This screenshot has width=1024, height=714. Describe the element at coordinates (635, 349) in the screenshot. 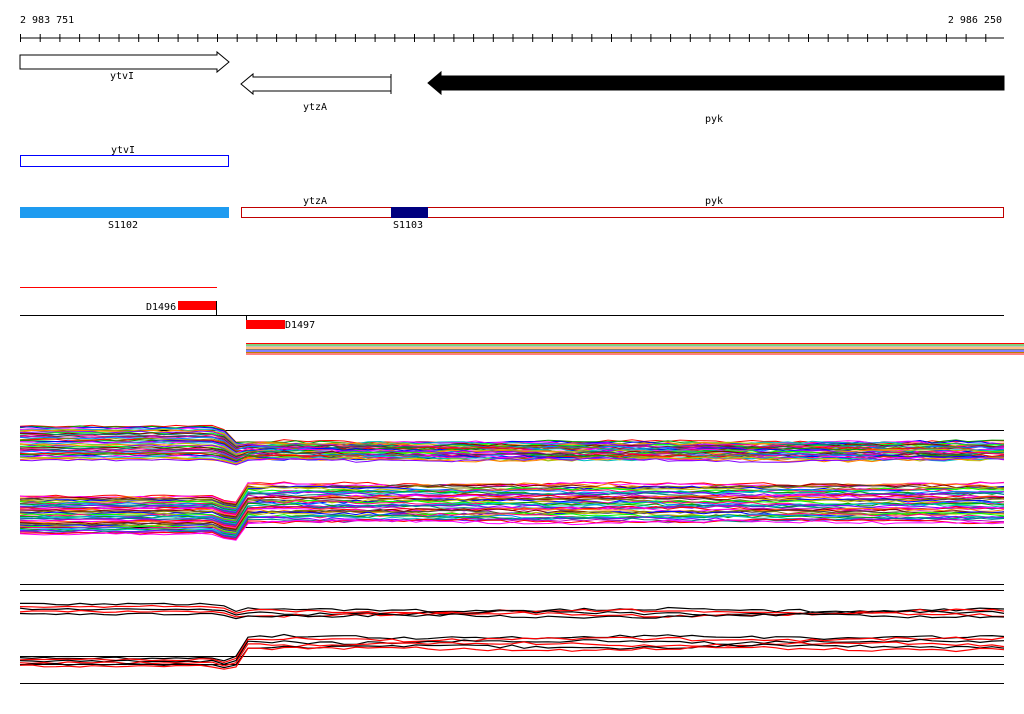

I see `coverage-lines` at that location.